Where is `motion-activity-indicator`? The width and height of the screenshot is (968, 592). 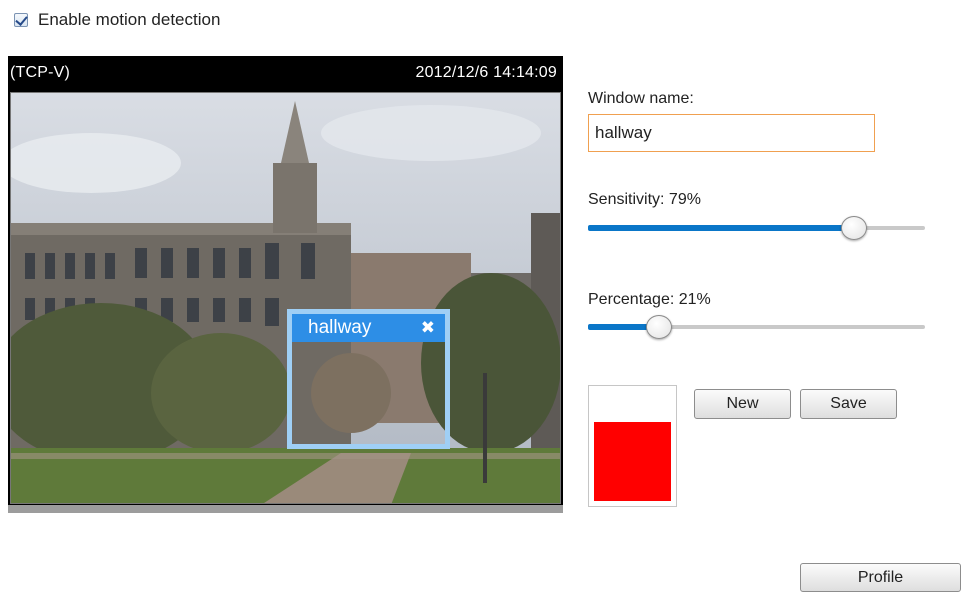
motion-activity-indicator is located at coordinates (632, 446).